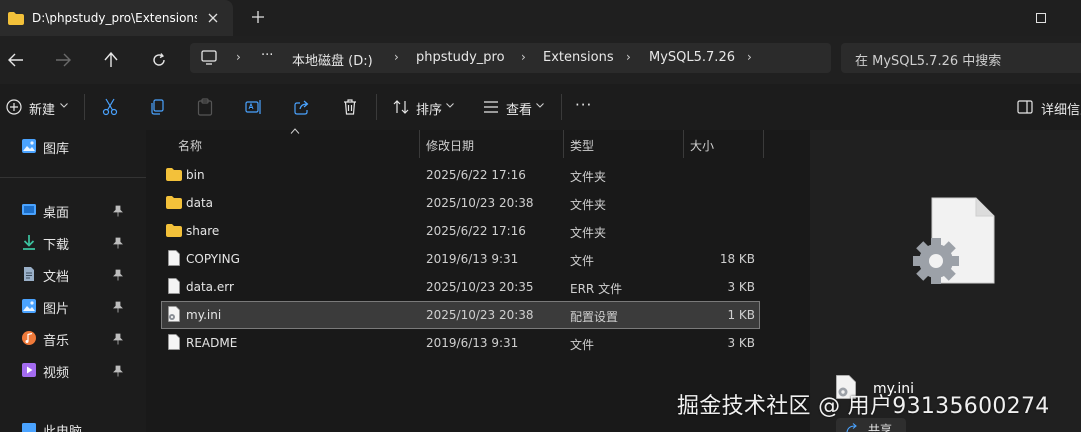  Describe the element at coordinates (1025, 107) in the screenshot. I see `details-pane-icon` at that location.